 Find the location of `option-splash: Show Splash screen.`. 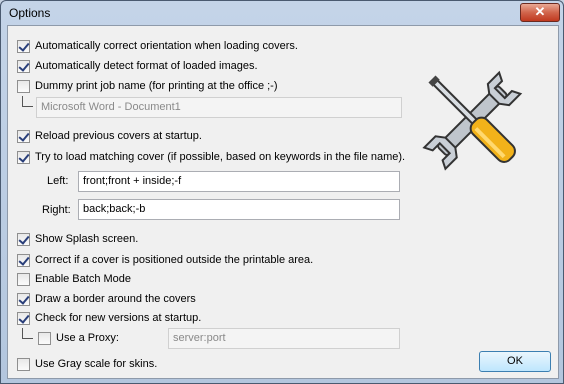

option-splash: Show Splash screen. is located at coordinates (77, 239).